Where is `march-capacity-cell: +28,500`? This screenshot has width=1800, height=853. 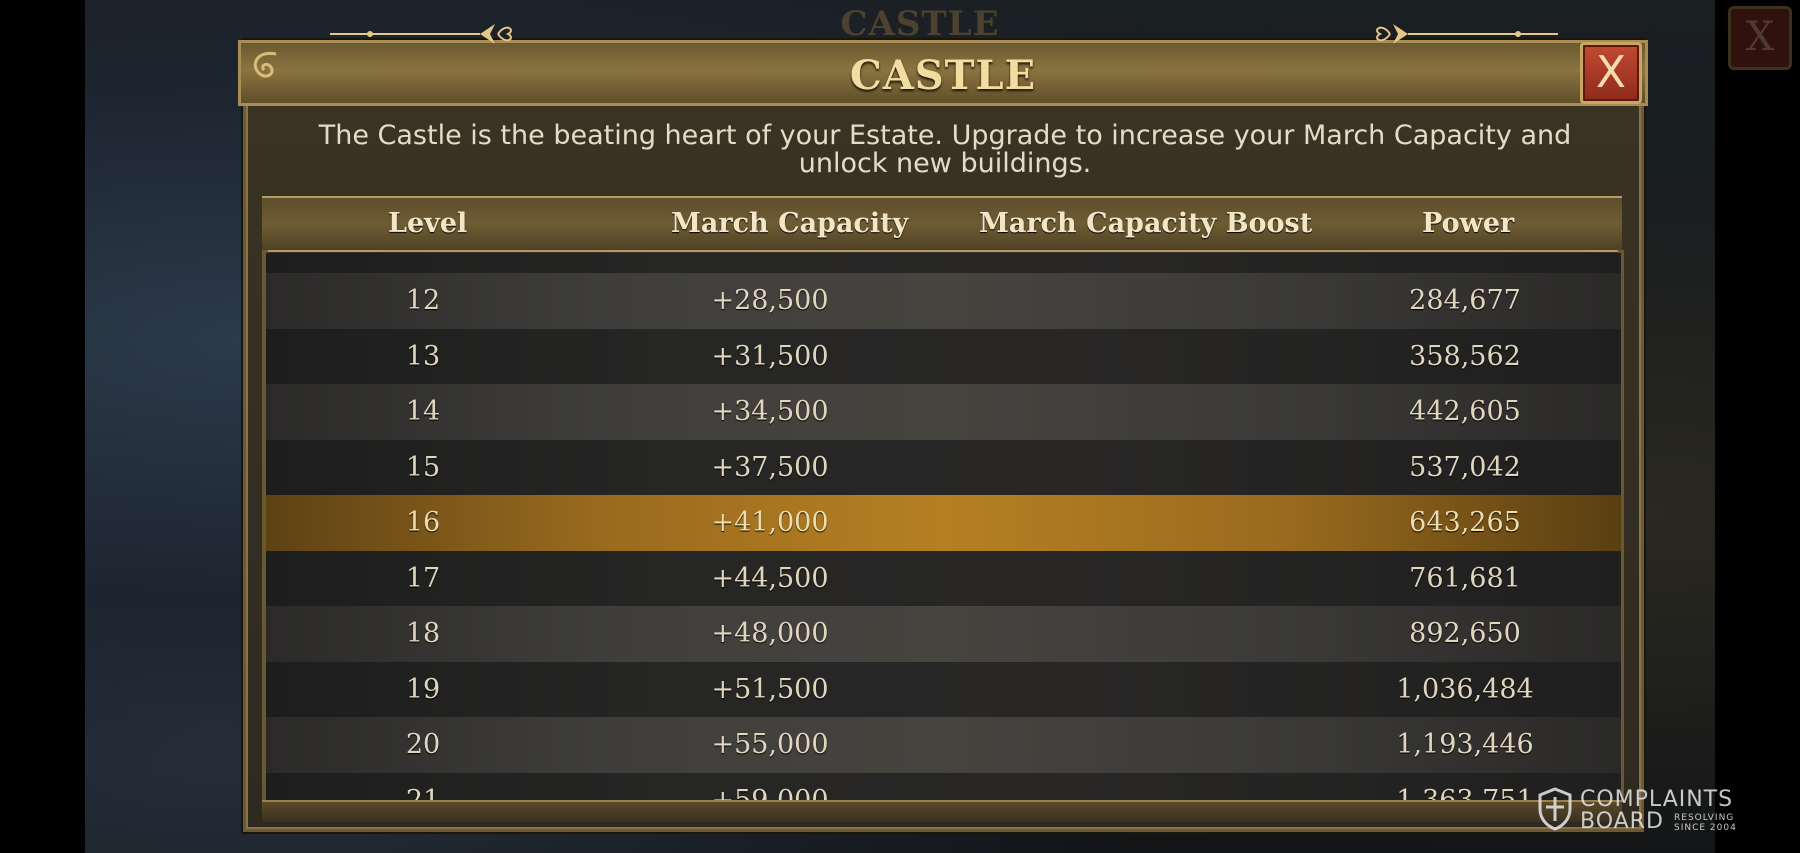
march-capacity-cell: +28,500 is located at coordinates (770, 300).